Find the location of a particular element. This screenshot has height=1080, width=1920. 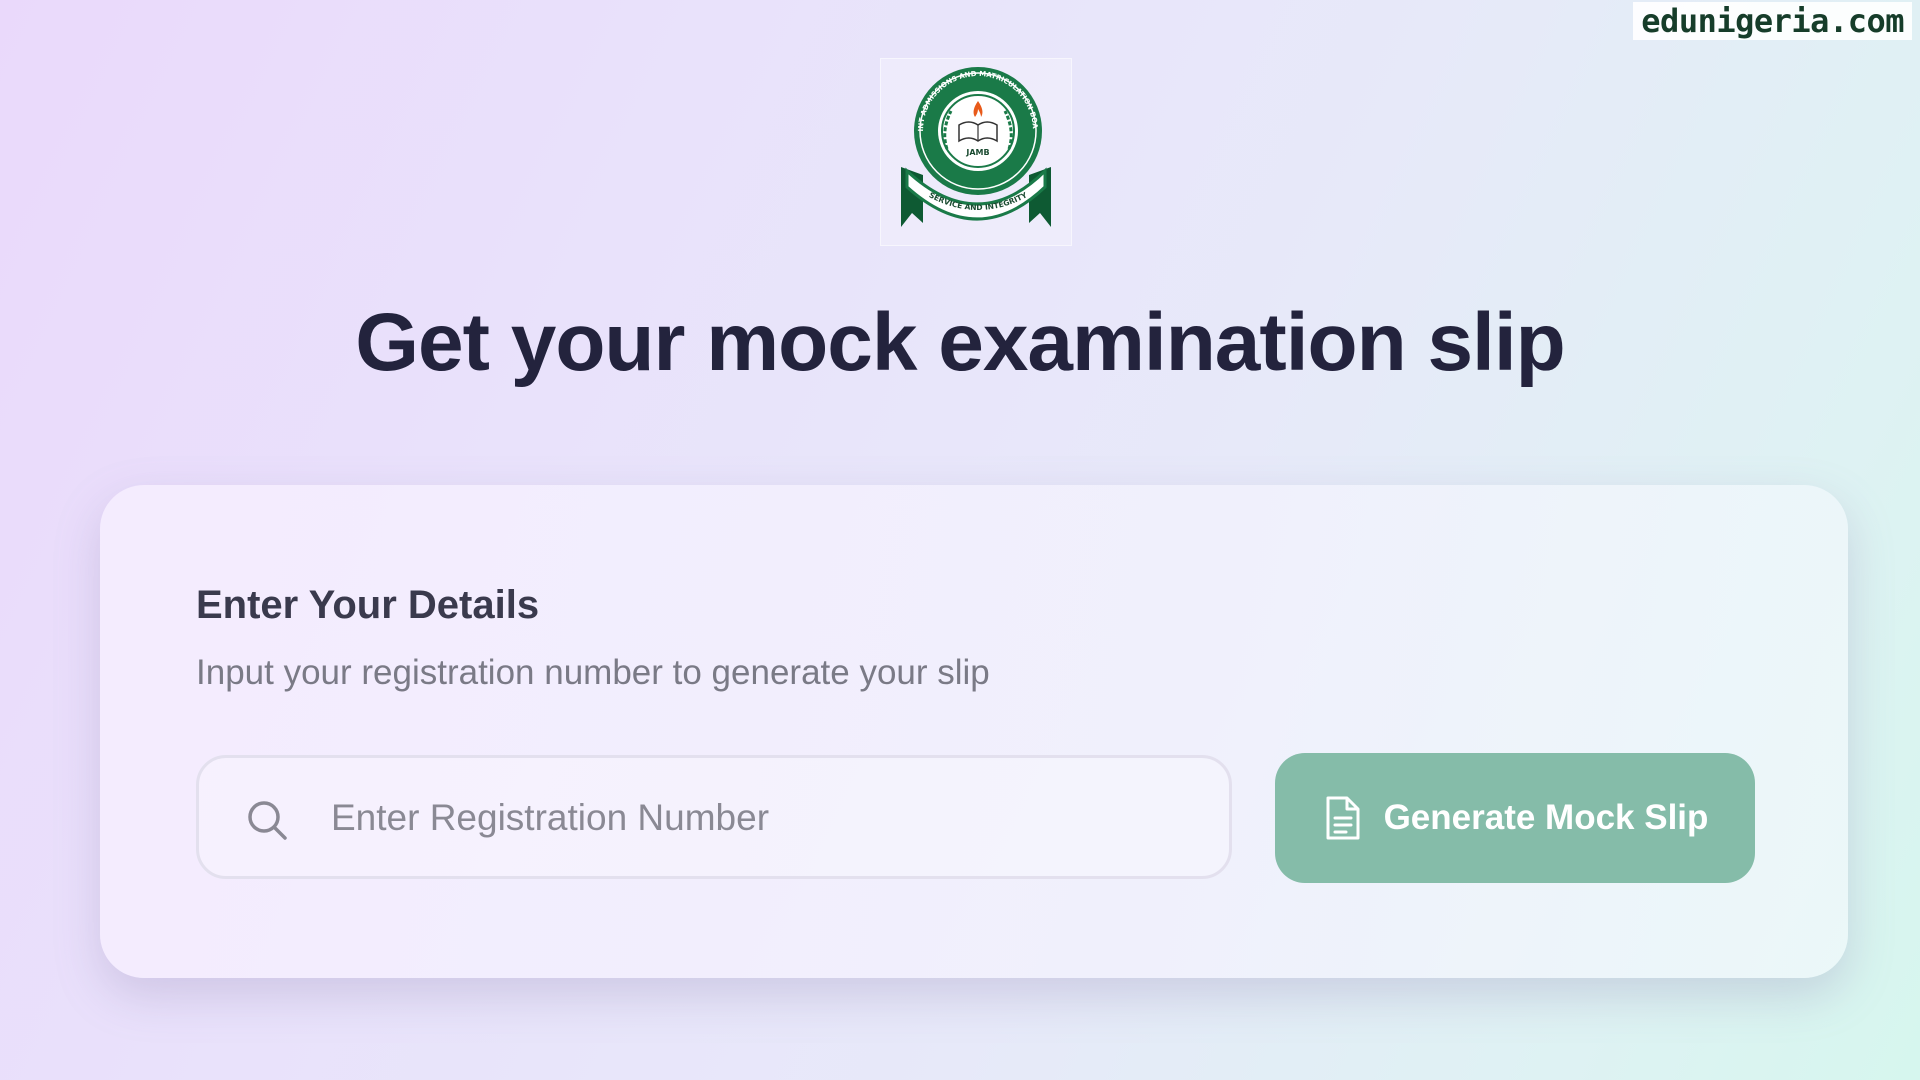

registration-number-input is located at coordinates (771, 818).